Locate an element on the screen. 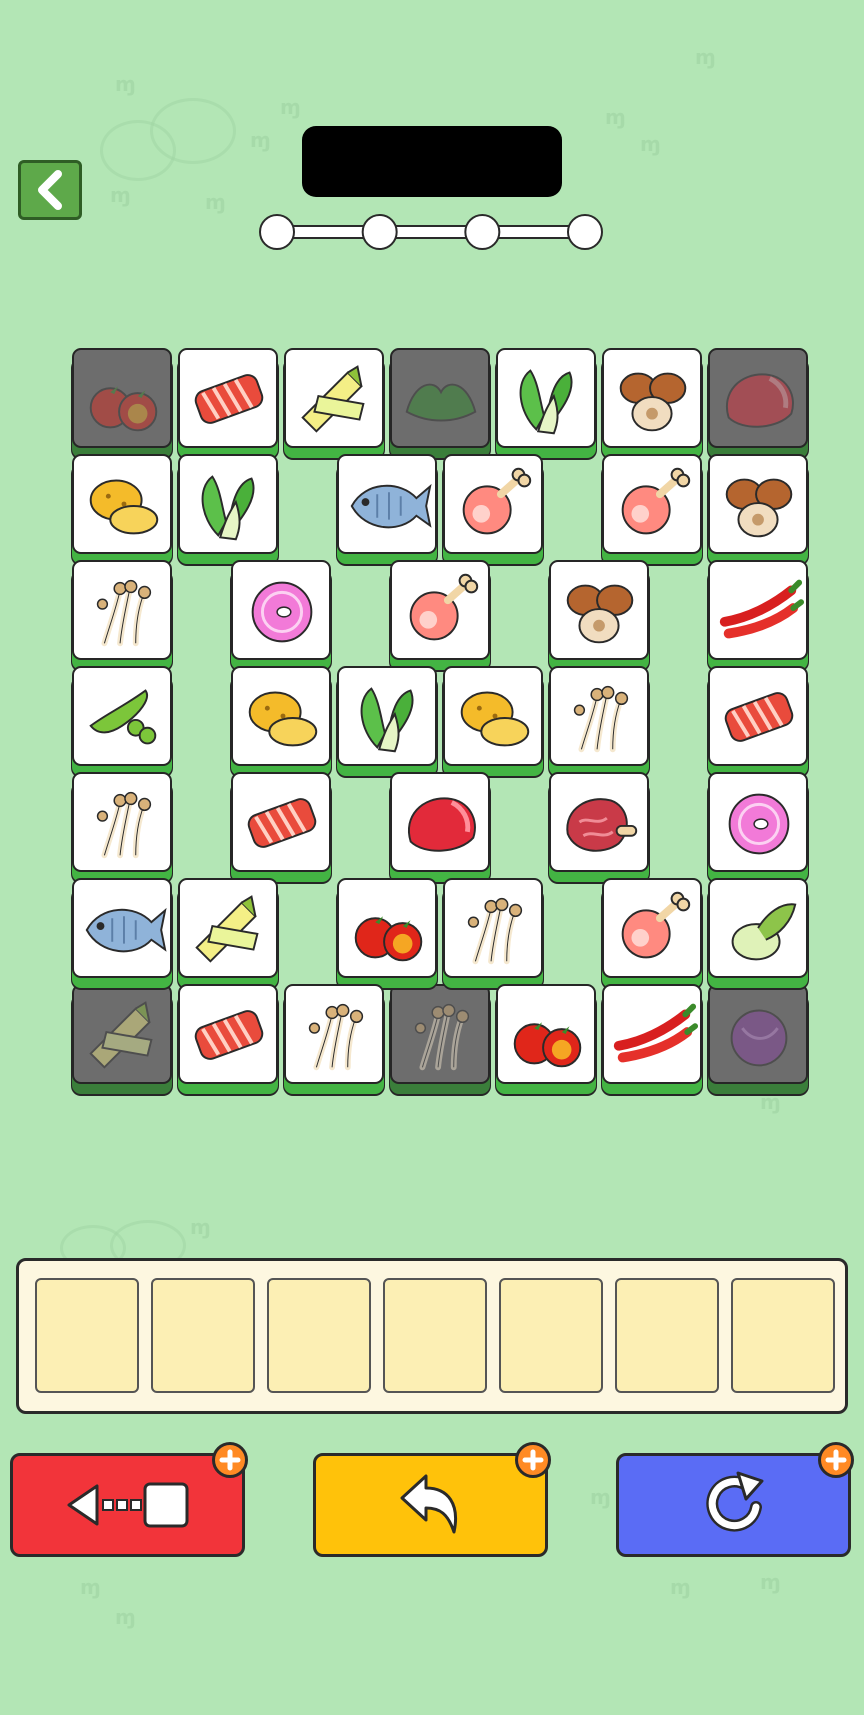  add-shuffle-plus-icon is located at coordinates (836, 1460).